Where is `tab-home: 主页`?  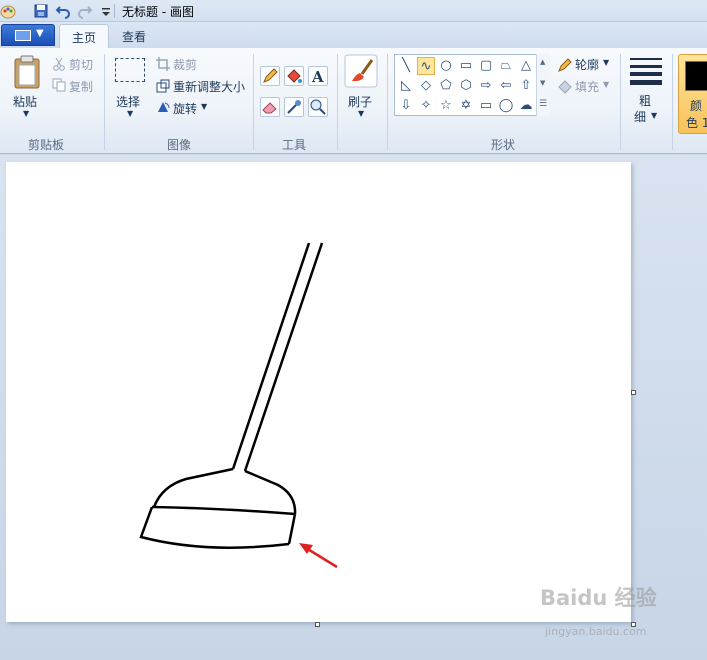
tab-home: 主页 is located at coordinates (84, 36).